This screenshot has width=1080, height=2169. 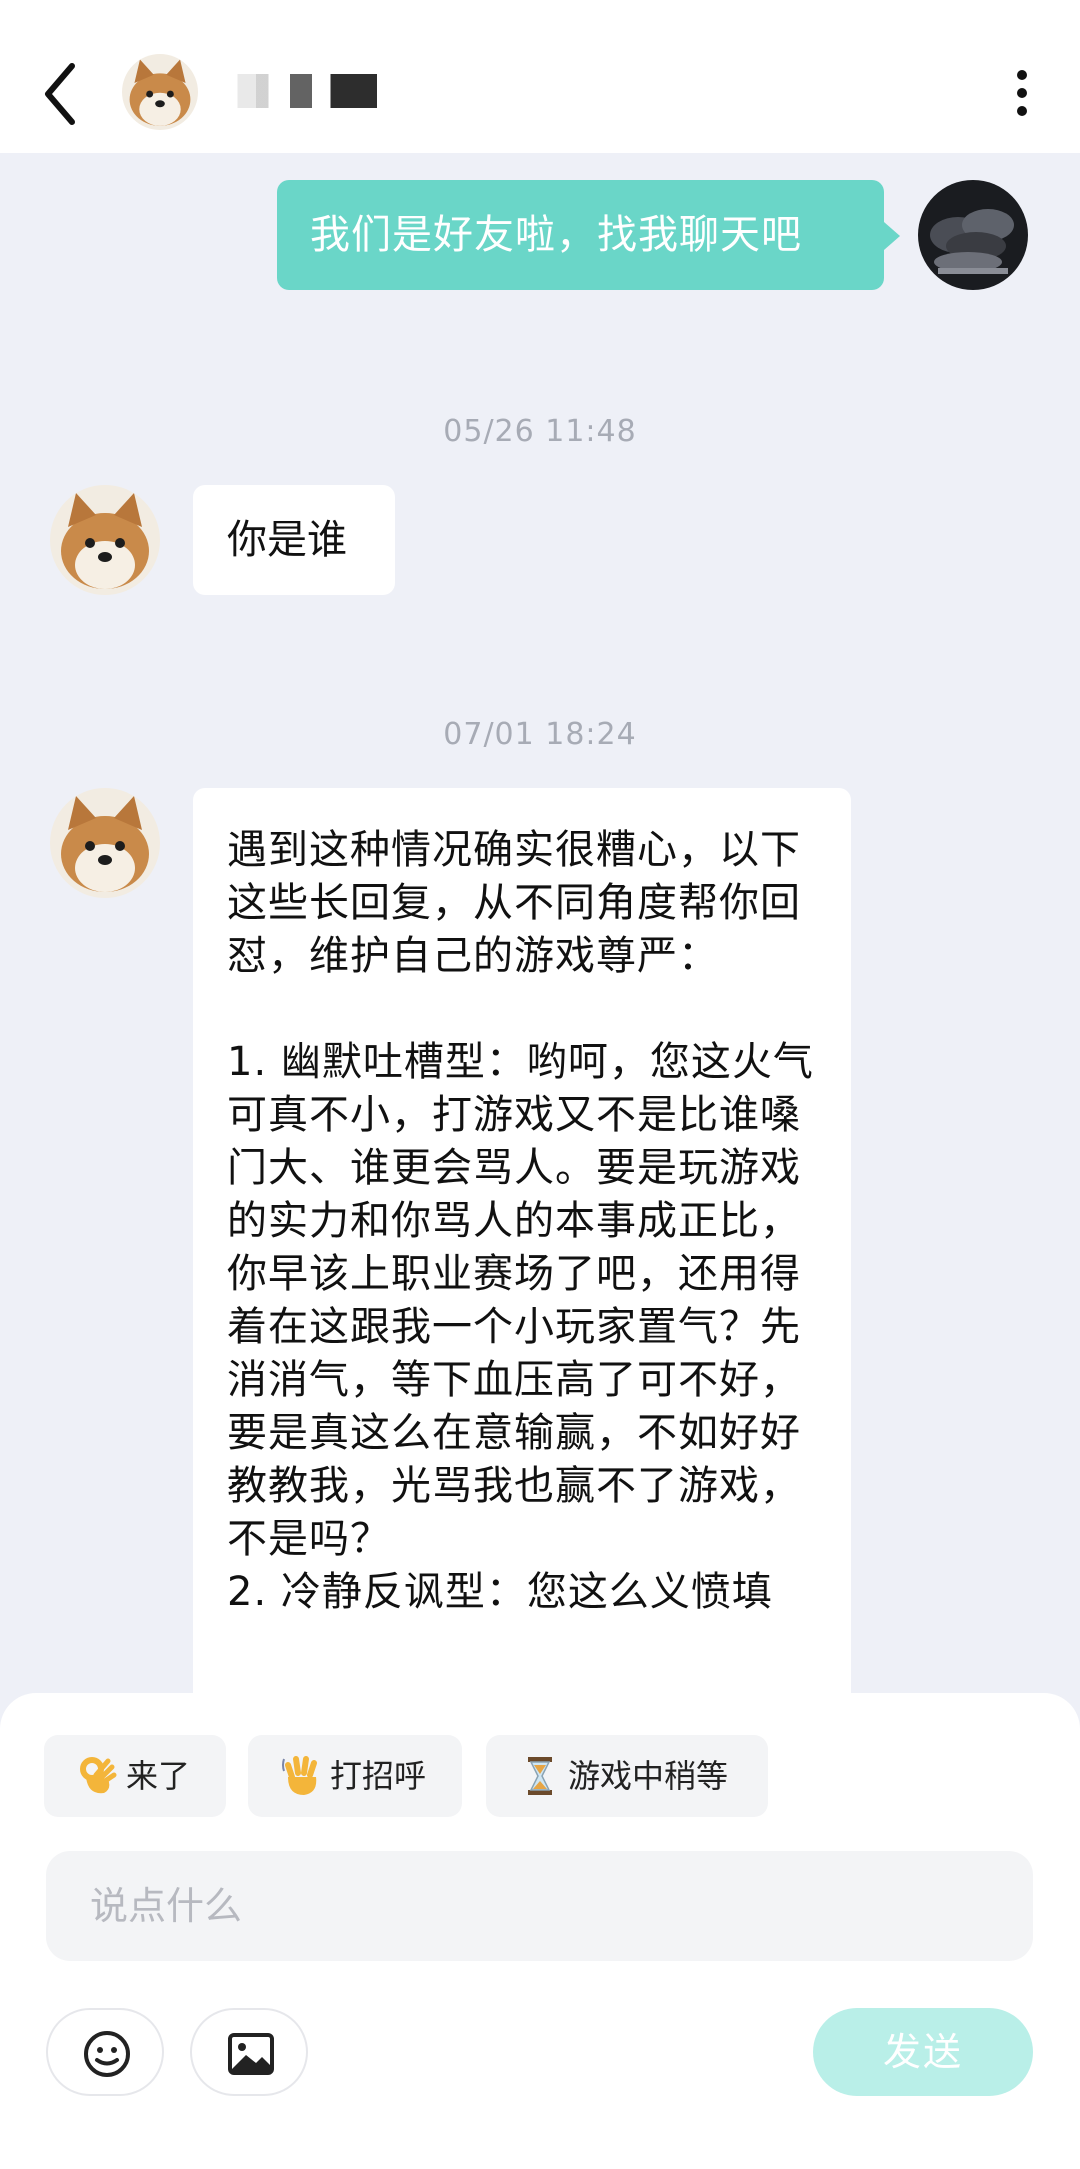 I want to click on emoji-icon, so click(x=107, y=2054).